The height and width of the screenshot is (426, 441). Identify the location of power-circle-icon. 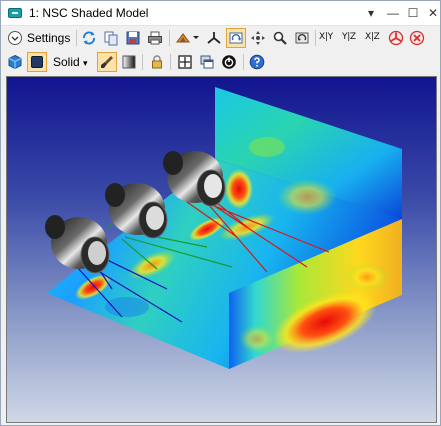
(229, 62).